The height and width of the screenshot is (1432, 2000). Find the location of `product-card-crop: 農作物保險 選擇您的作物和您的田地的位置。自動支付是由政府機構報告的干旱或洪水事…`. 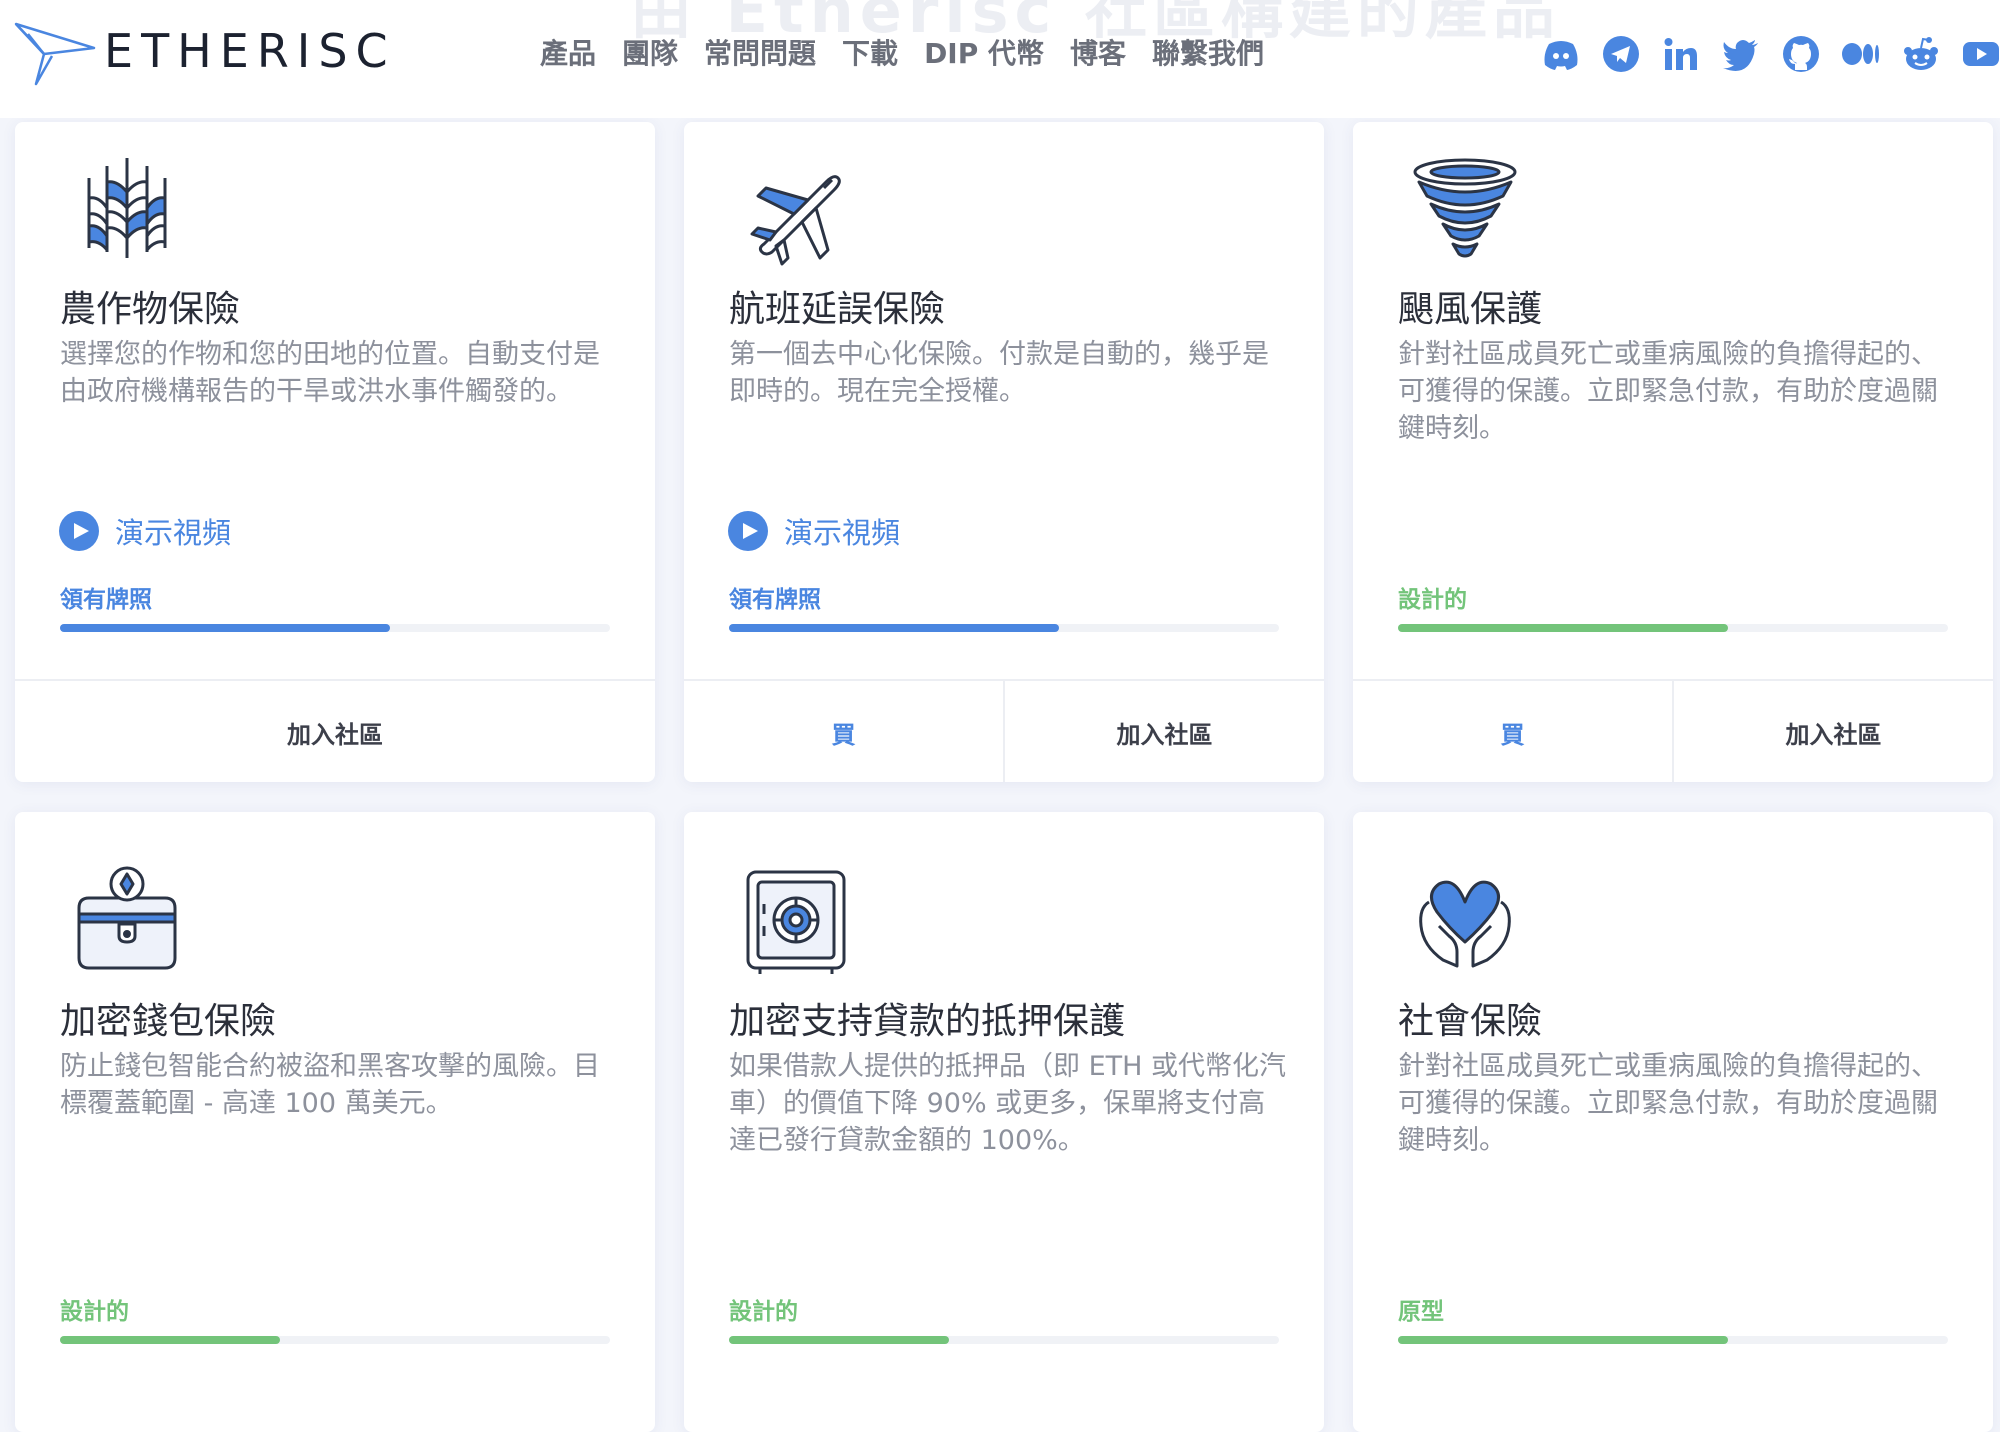

product-card-crop: 農作物保險 選擇您的作物和您的田地的位置。自動支付是由政府機構報告的干旱或洪水事… is located at coordinates (335, 452).